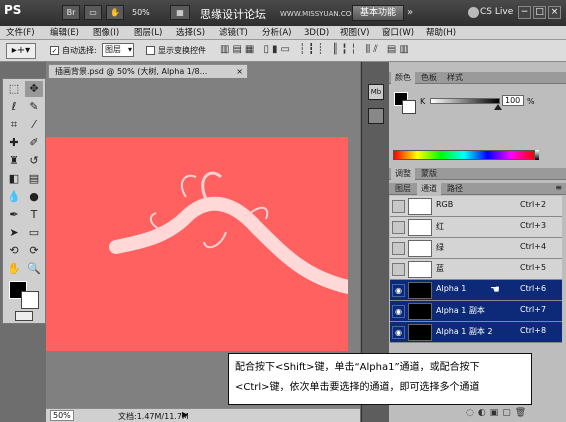  Describe the element at coordinates (376, 92) in the screenshot. I see `minibridge-panel-icon: Mb` at that location.